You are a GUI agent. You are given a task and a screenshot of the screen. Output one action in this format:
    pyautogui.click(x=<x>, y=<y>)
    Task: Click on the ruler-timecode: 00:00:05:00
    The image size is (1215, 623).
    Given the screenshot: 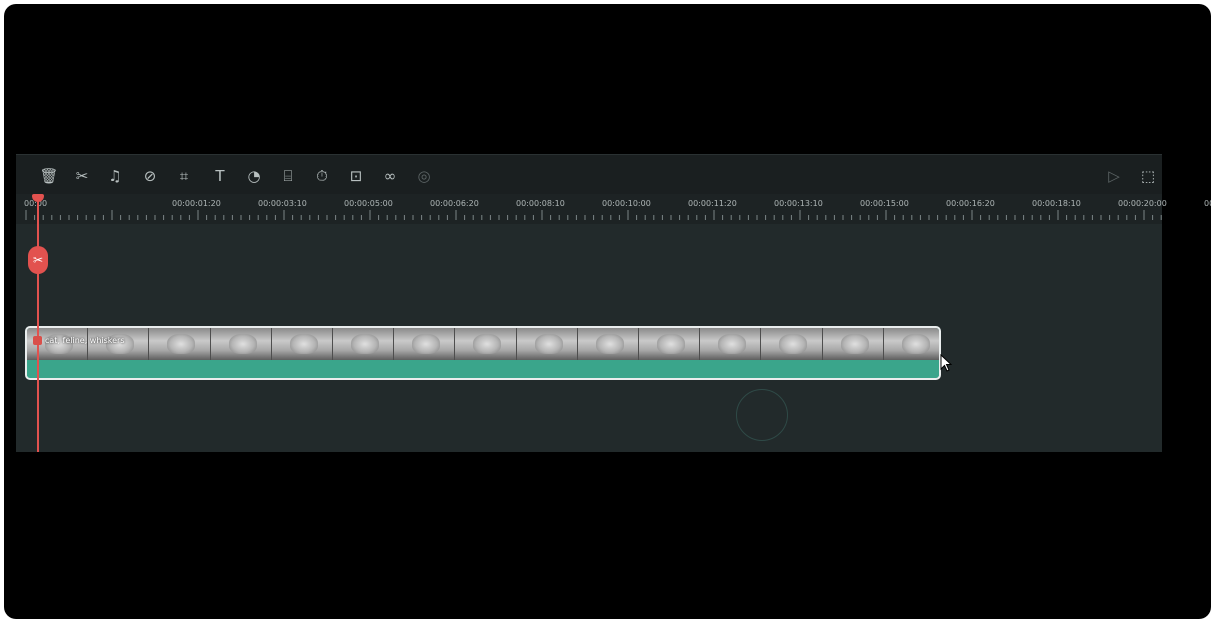 What is the action you would take?
    pyautogui.click(x=368, y=203)
    